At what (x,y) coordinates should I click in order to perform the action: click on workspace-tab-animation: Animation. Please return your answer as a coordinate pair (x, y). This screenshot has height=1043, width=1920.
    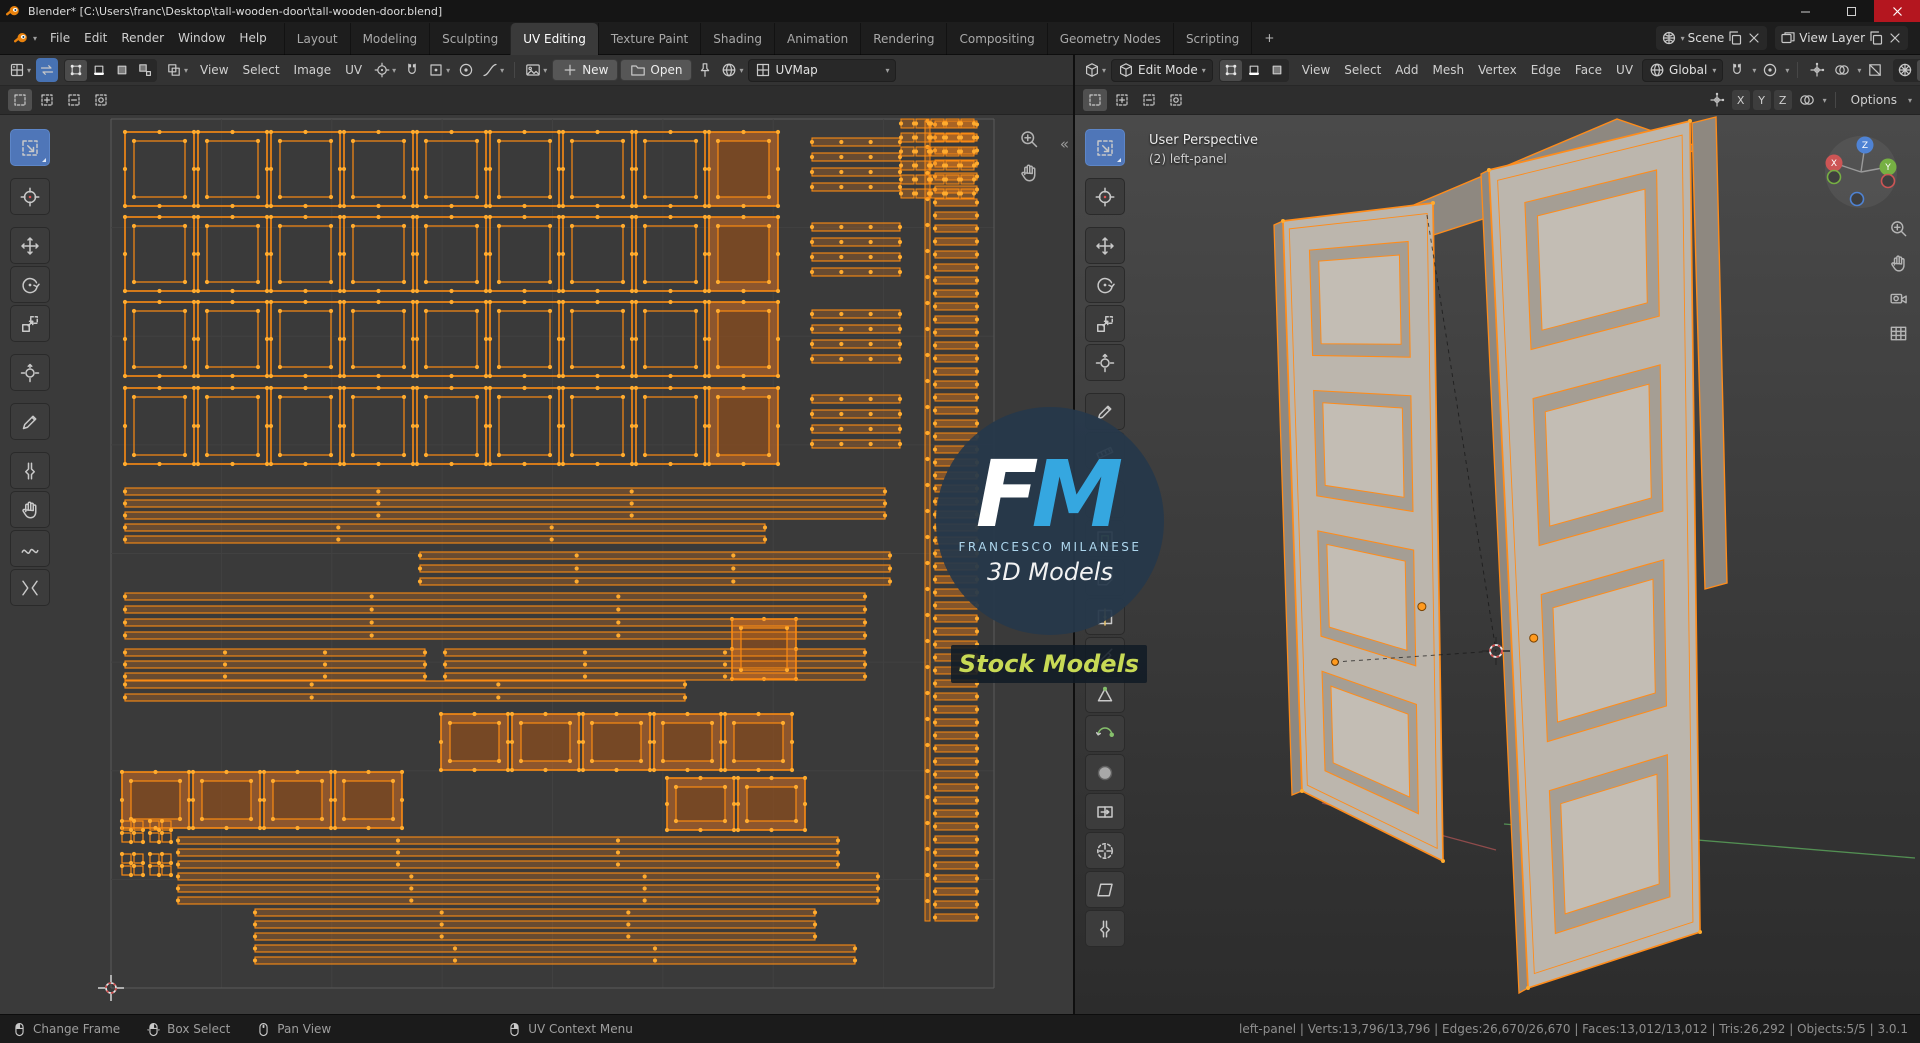
    Looking at the image, I should click on (817, 38).